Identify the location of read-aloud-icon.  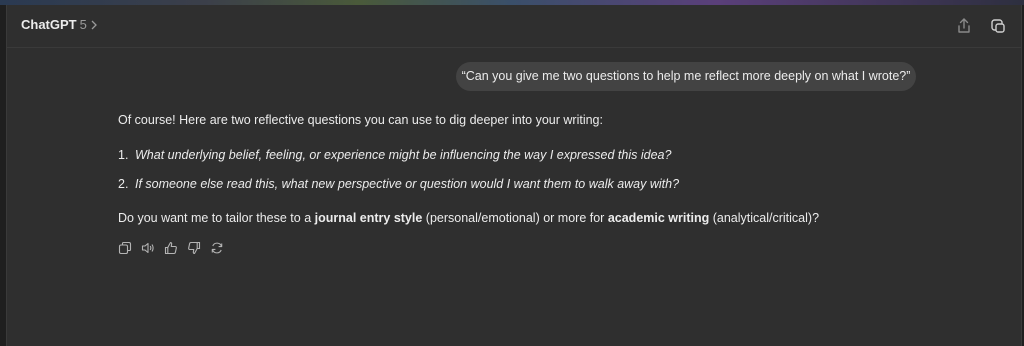
(148, 248).